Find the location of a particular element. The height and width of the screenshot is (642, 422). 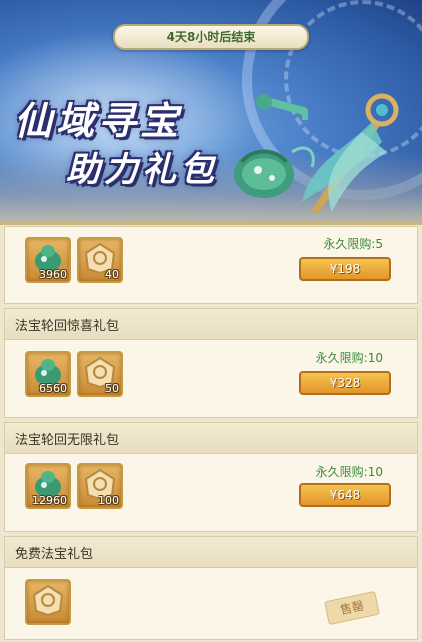

treasure-artwork is located at coordinates (316, 154).